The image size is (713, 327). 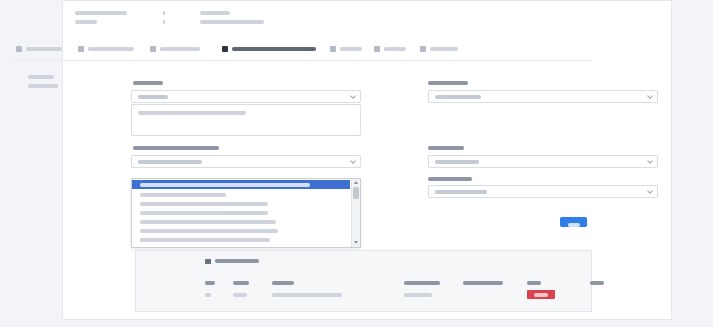 I want to click on field5-label-text, so click(x=450, y=179).